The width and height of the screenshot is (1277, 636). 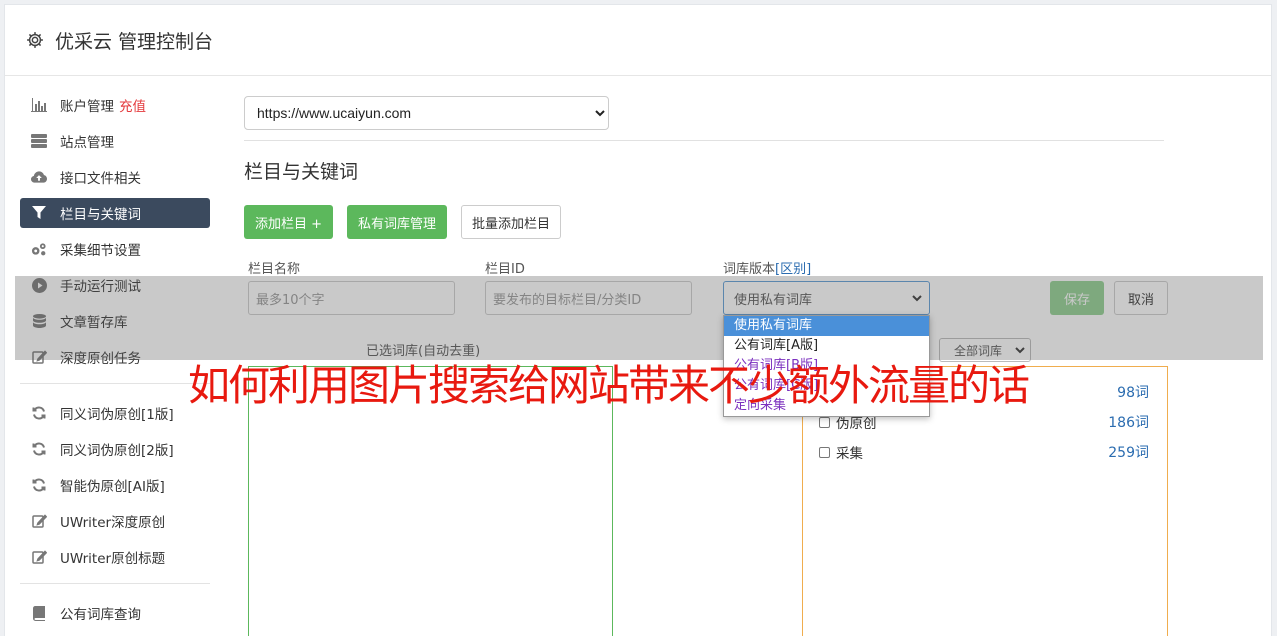 I want to click on watermark-caption: 如何利用图片搜索给网站带来不少额外流量的话, so click(x=609, y=385).